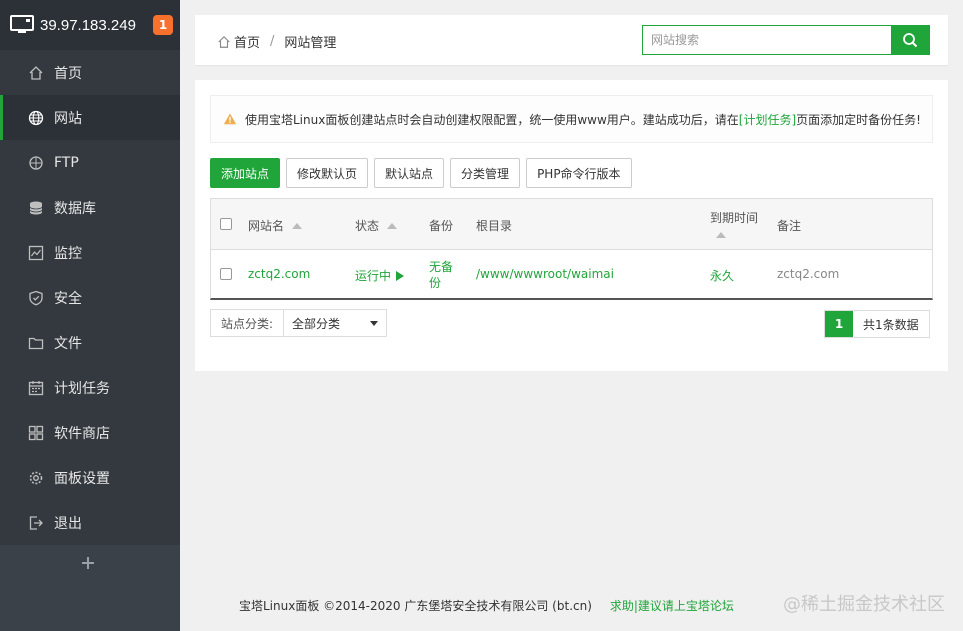 Image resolution: width=963 pixels, height=631 pixels. I want to click on header-label: 备份, so click(441, 226).